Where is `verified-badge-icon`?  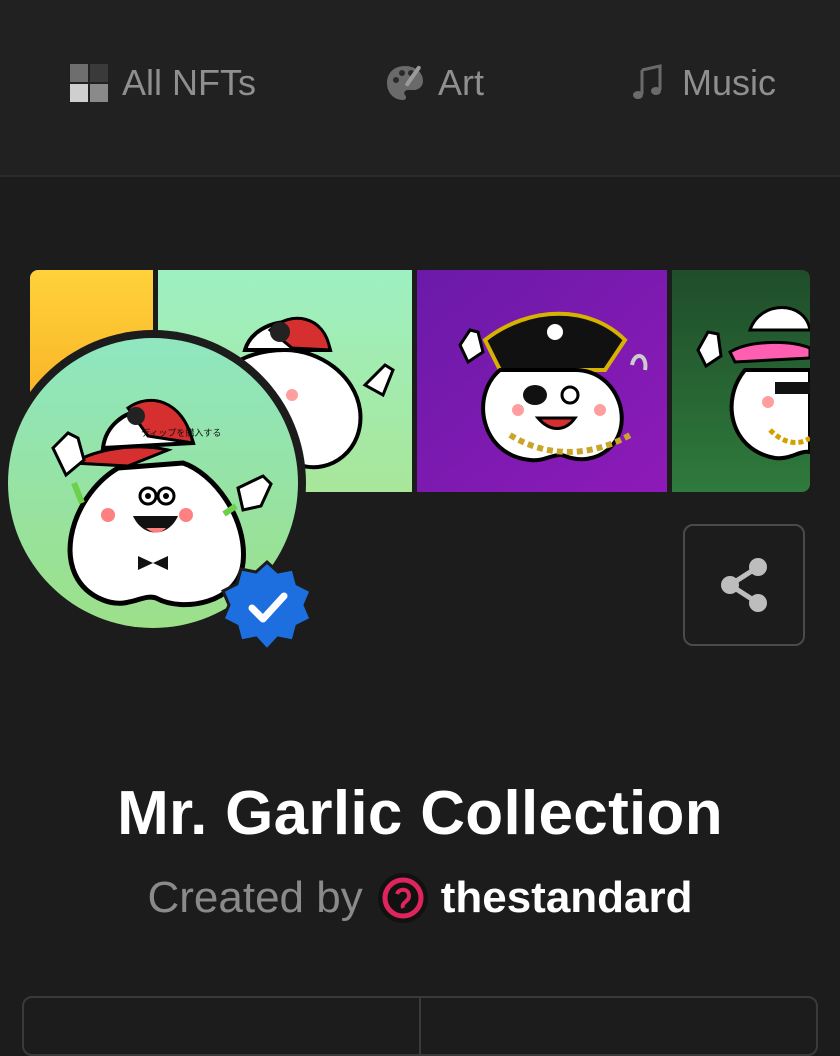 verified-badge-icon is located at coordinates (267, 606).